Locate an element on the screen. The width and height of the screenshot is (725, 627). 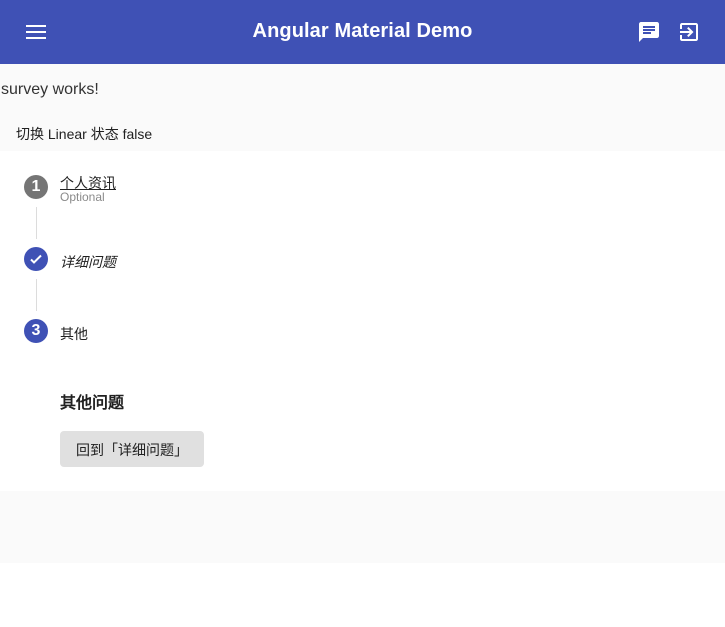
back-button: 回到「详细问题」 is located at coordinates (132, 449).